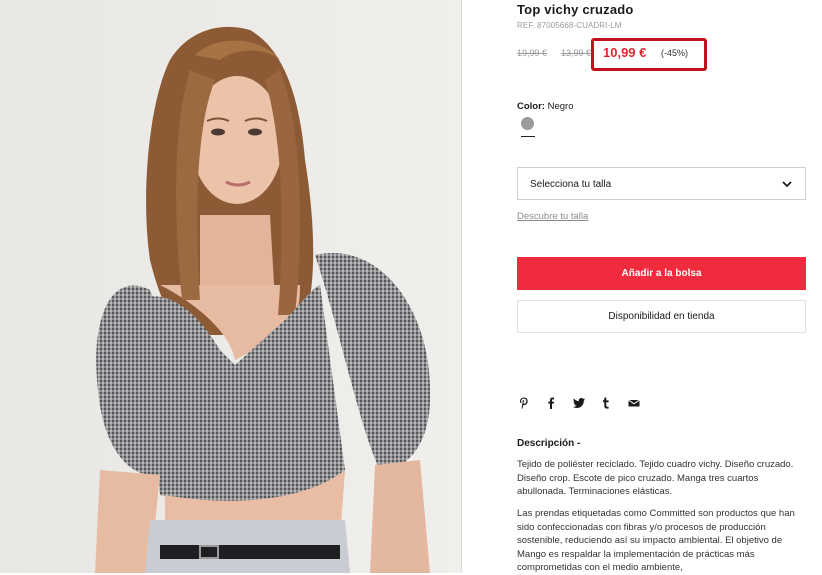  I want to click on product-title: Top vichy cruzado, so click(575, 9).